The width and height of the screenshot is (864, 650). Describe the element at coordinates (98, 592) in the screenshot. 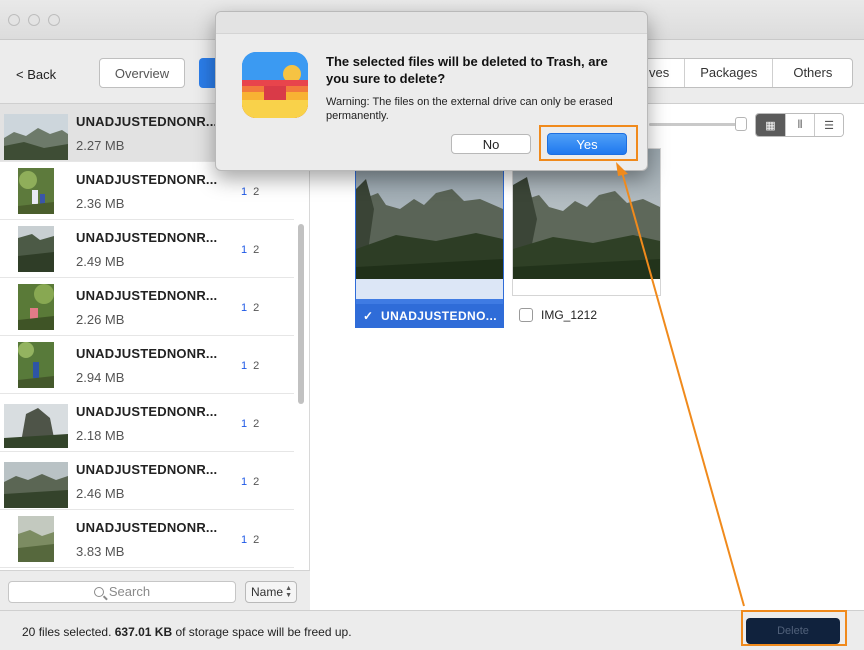

I see `search-icon` at that location.